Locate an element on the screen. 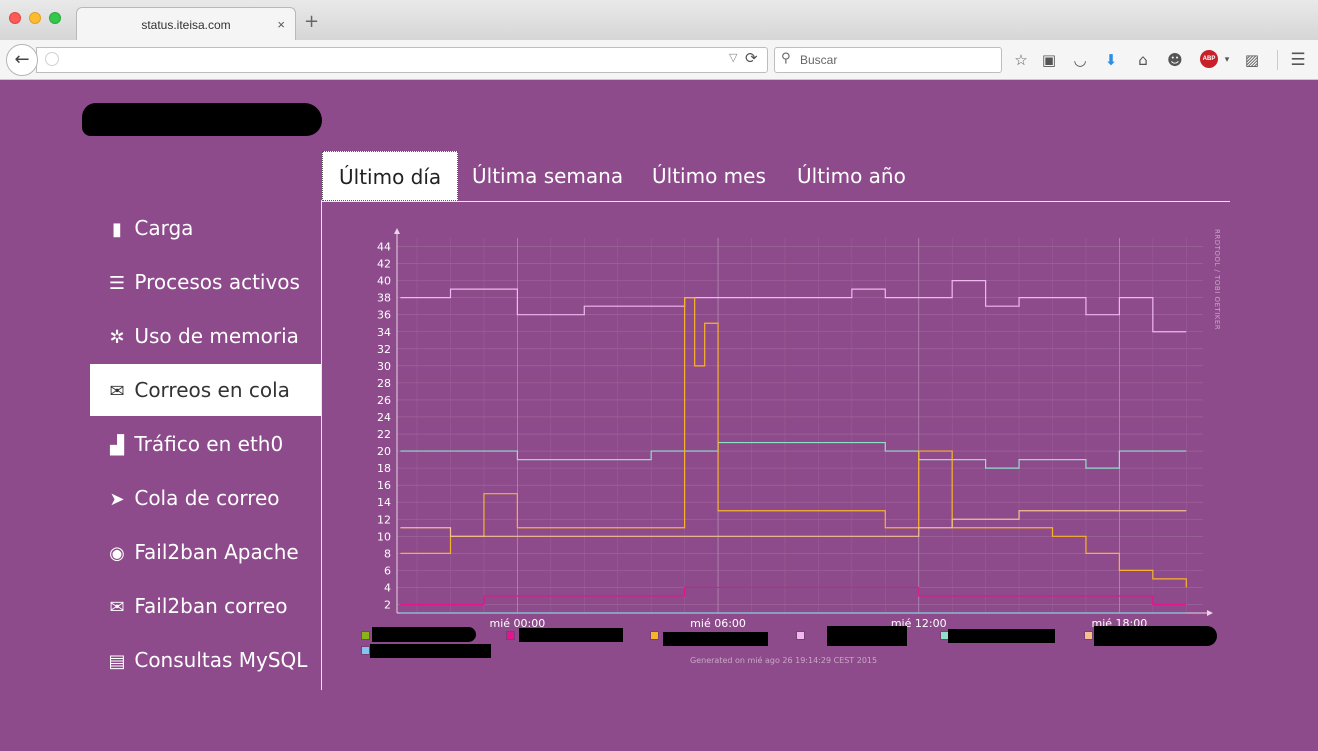 Image resolution: width=1318 pixels, height=751 pixels. tabs-underline is located at coordinates (776, 201).